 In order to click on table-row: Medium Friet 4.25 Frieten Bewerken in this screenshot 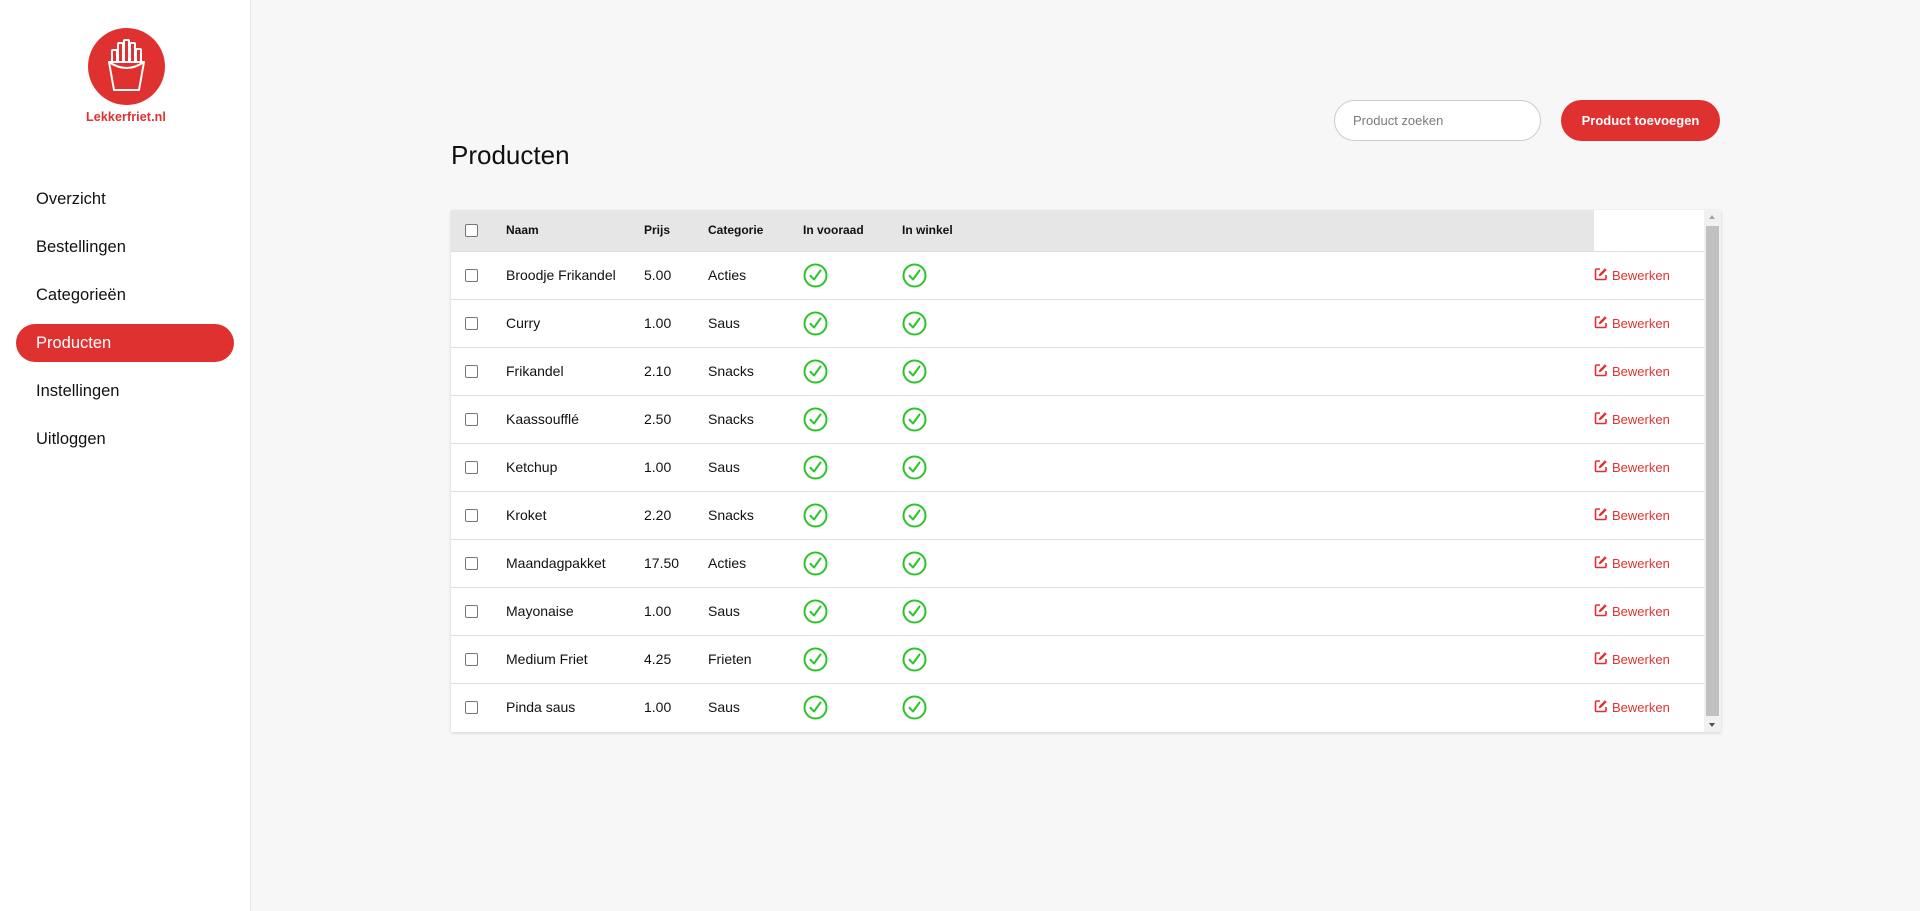, I will do `click(1077, 659)`.